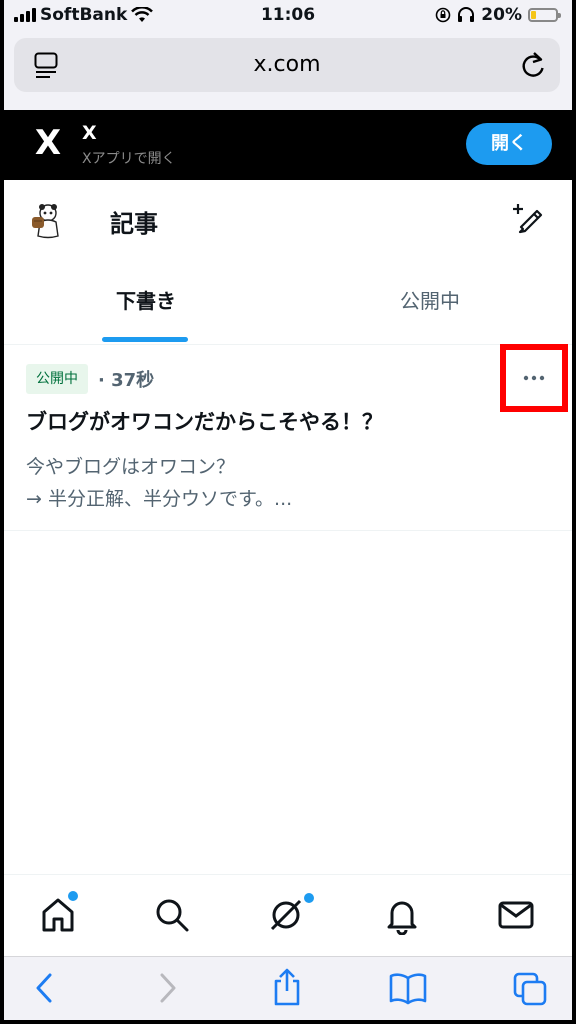 This screenshot has width=576, height=1024. I want to click on bottom-navigation, so click(288, 914).